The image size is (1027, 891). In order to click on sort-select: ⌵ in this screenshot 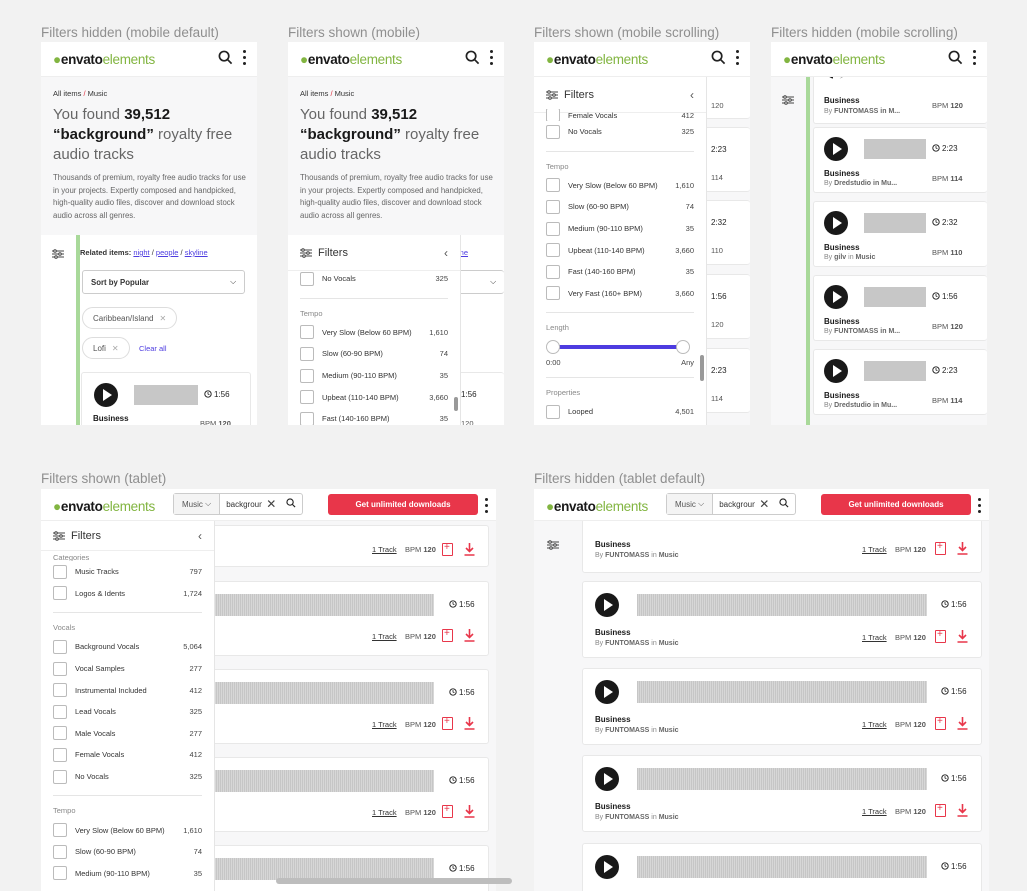, I will do `click(479, 282)`.